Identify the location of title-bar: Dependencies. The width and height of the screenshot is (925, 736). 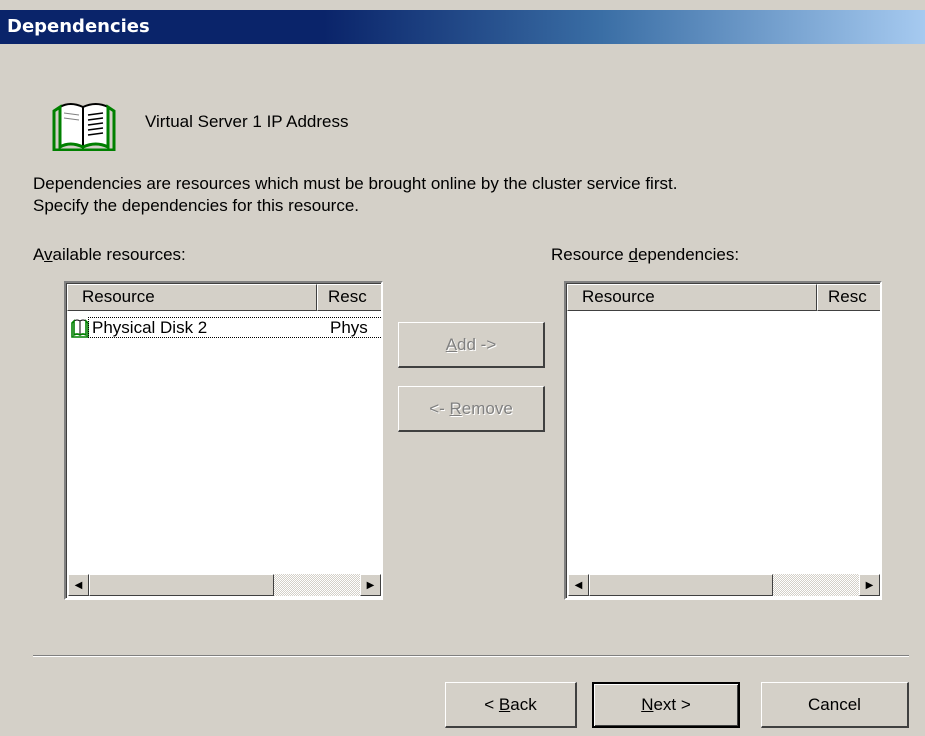
(462, 27).